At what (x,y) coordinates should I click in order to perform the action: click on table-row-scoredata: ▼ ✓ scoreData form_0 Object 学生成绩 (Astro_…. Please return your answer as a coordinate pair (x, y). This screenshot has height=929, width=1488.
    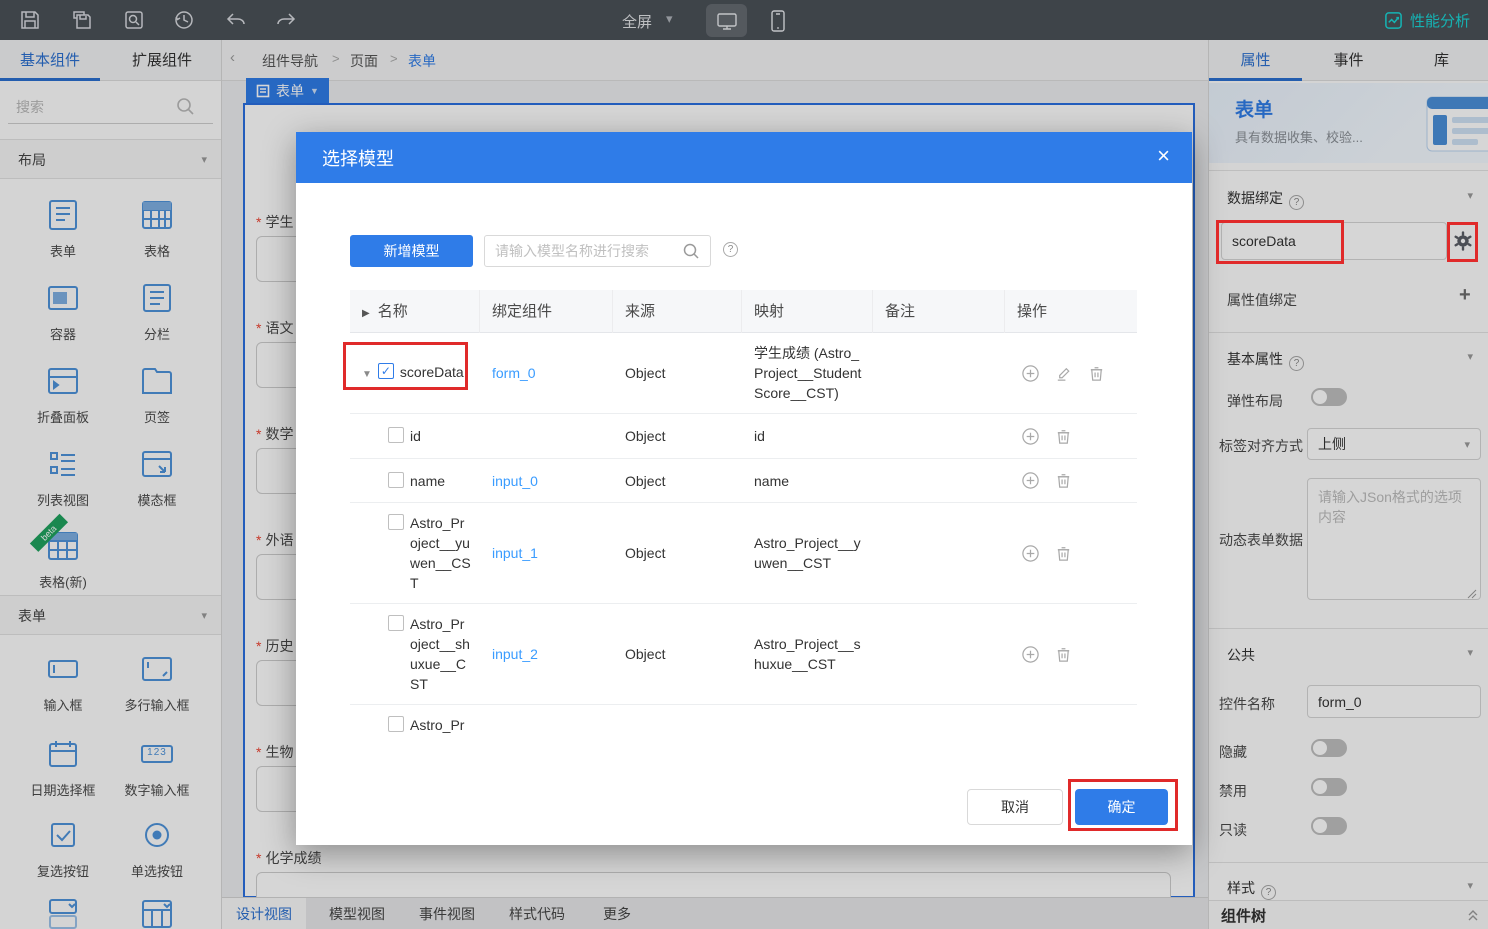
    Looking at the image, I should click on (743, 373).